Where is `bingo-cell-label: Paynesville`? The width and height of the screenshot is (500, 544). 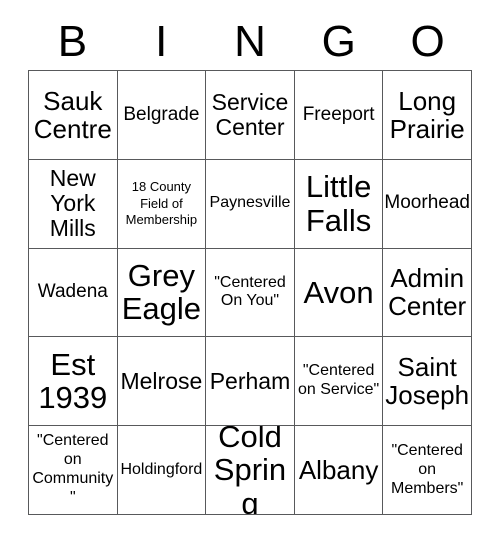 bingo-cell-label: Paynesville is located at coordinates (250, 203).